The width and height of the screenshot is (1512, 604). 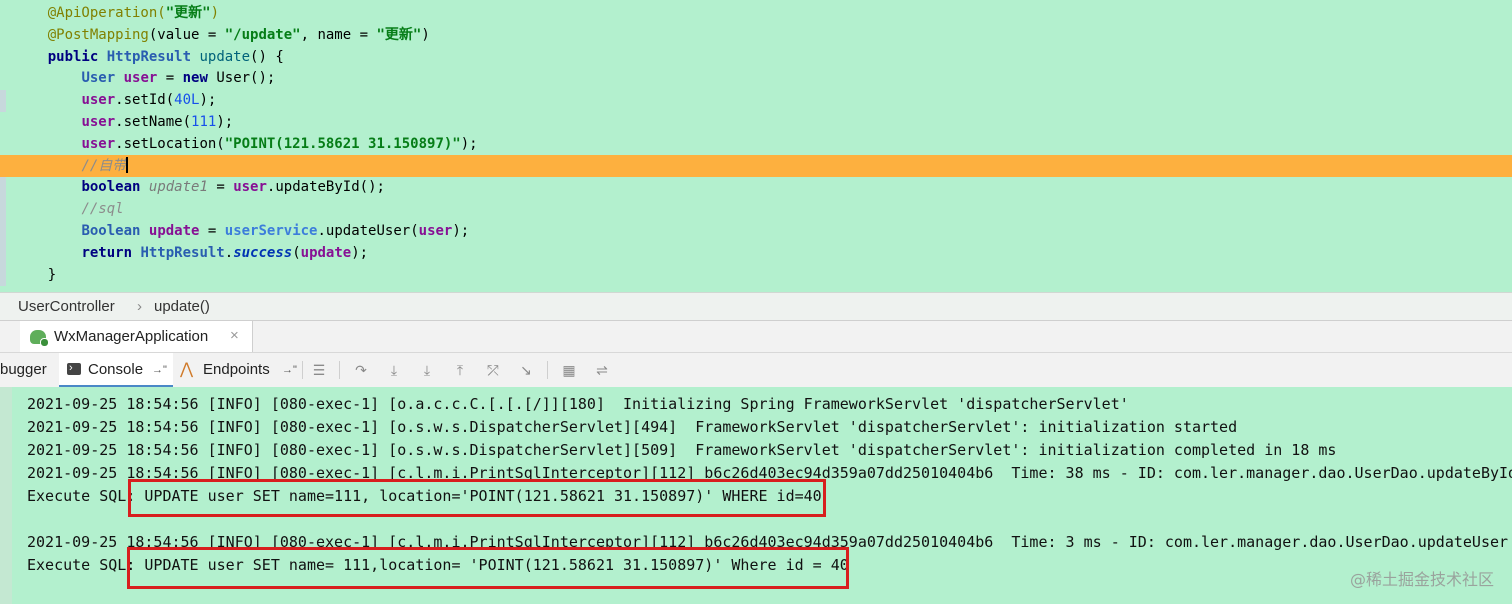 What do you see at coordinates (186, 34) in the screenshot?
I see `code-token: (value =` at bounding box center [186, 34].